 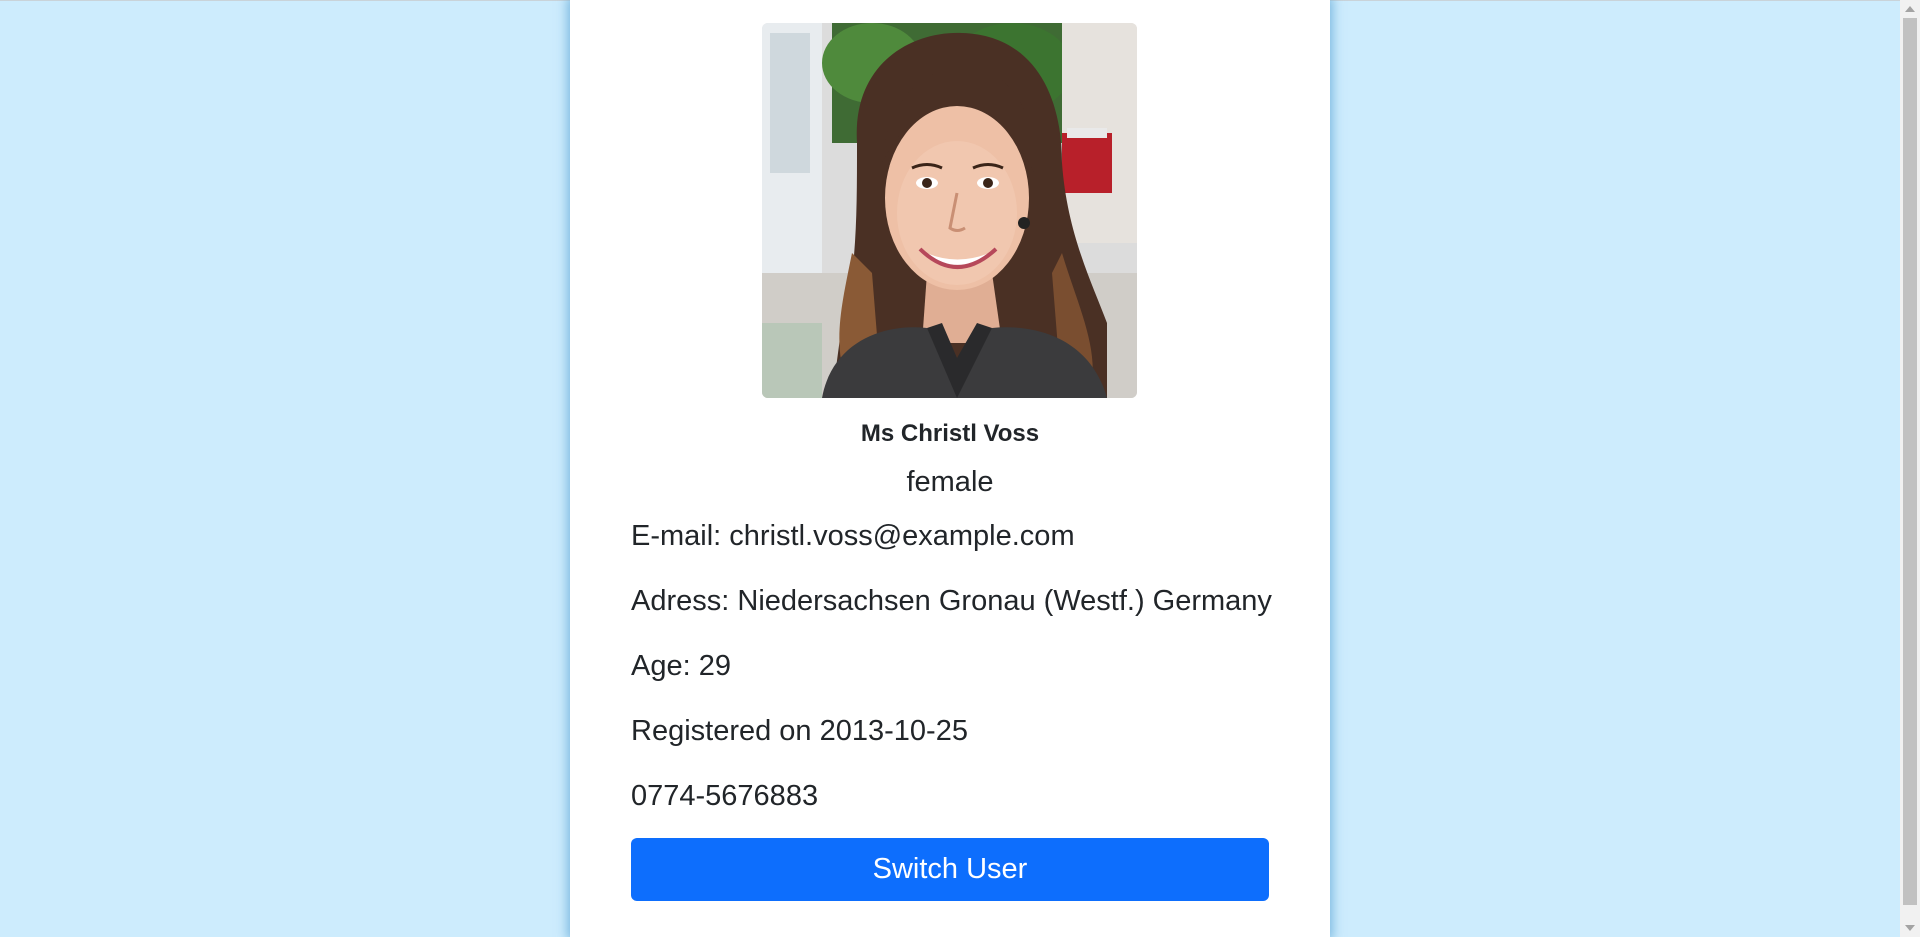 What do you see at coordinates (950, 482) in the screenshot?
I see `user-gender: female` at bounding box center [950, 482].